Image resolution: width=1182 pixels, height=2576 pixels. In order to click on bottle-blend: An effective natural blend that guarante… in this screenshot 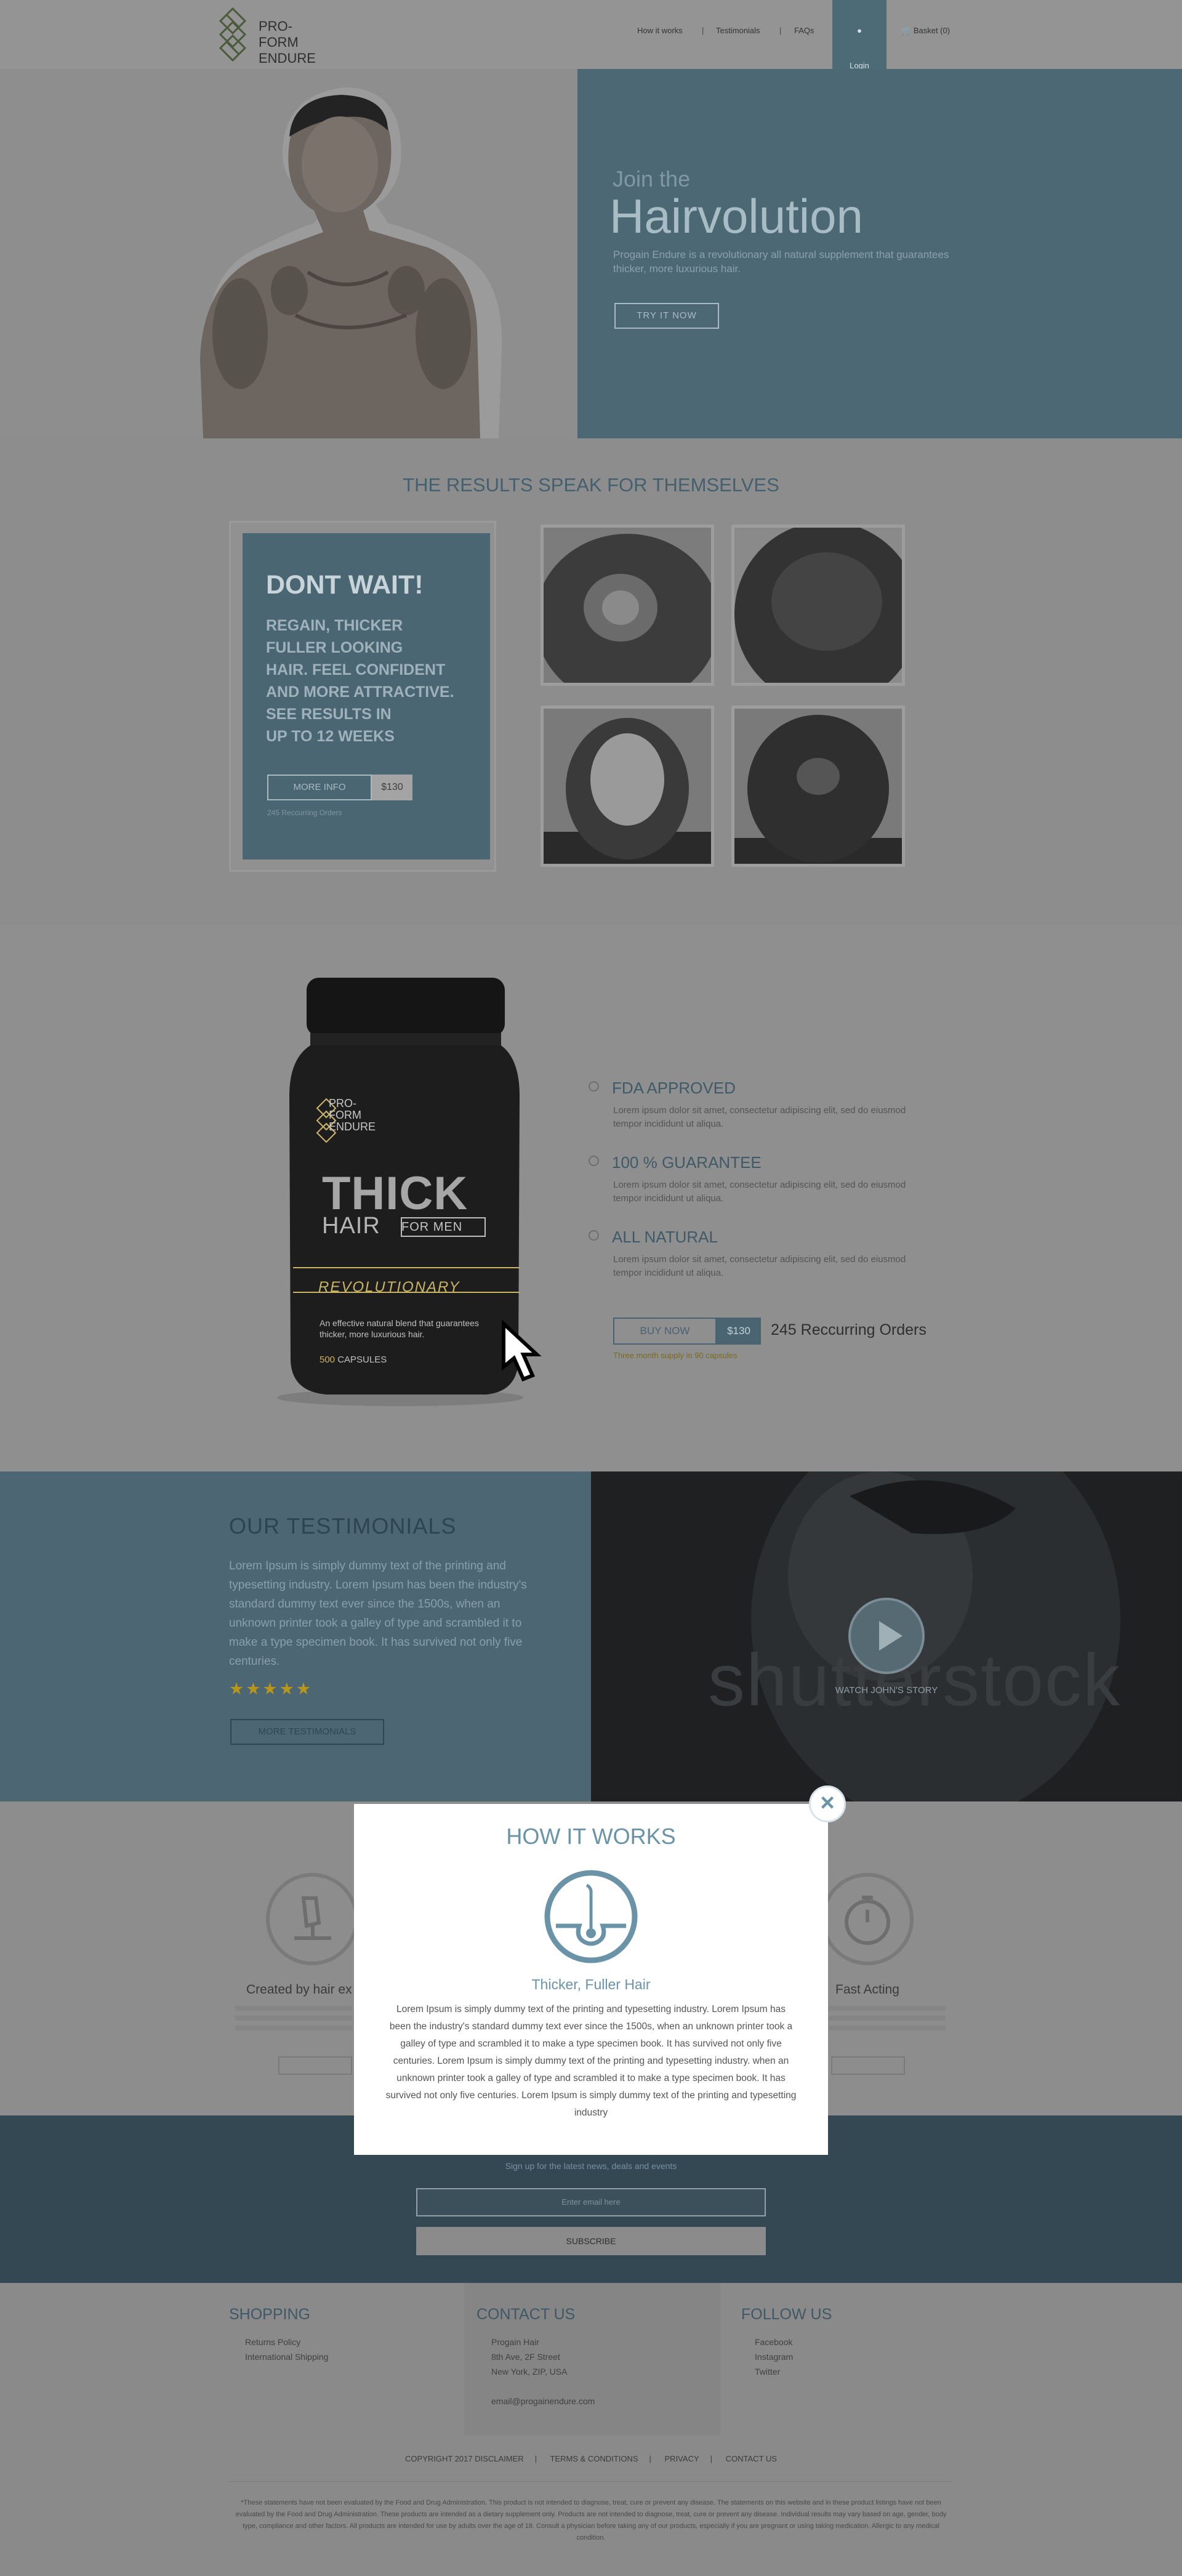, I will do `click(399, 1328)`.